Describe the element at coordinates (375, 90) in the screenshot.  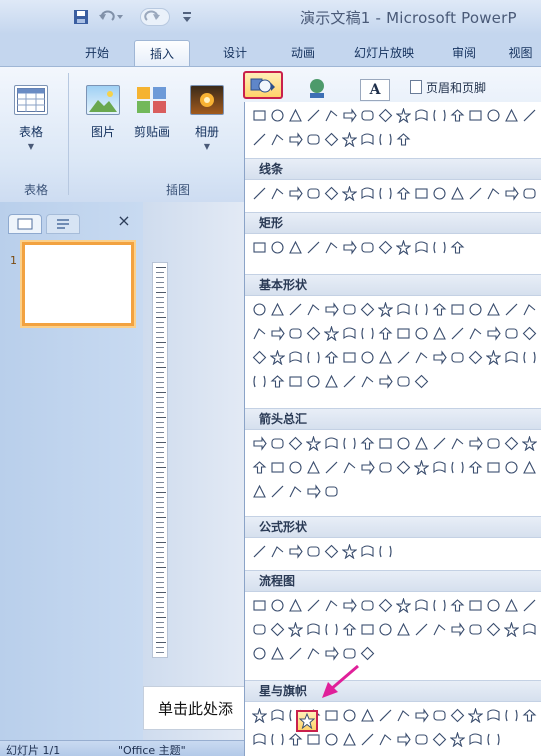
I see `textbox-button: A` at that location.